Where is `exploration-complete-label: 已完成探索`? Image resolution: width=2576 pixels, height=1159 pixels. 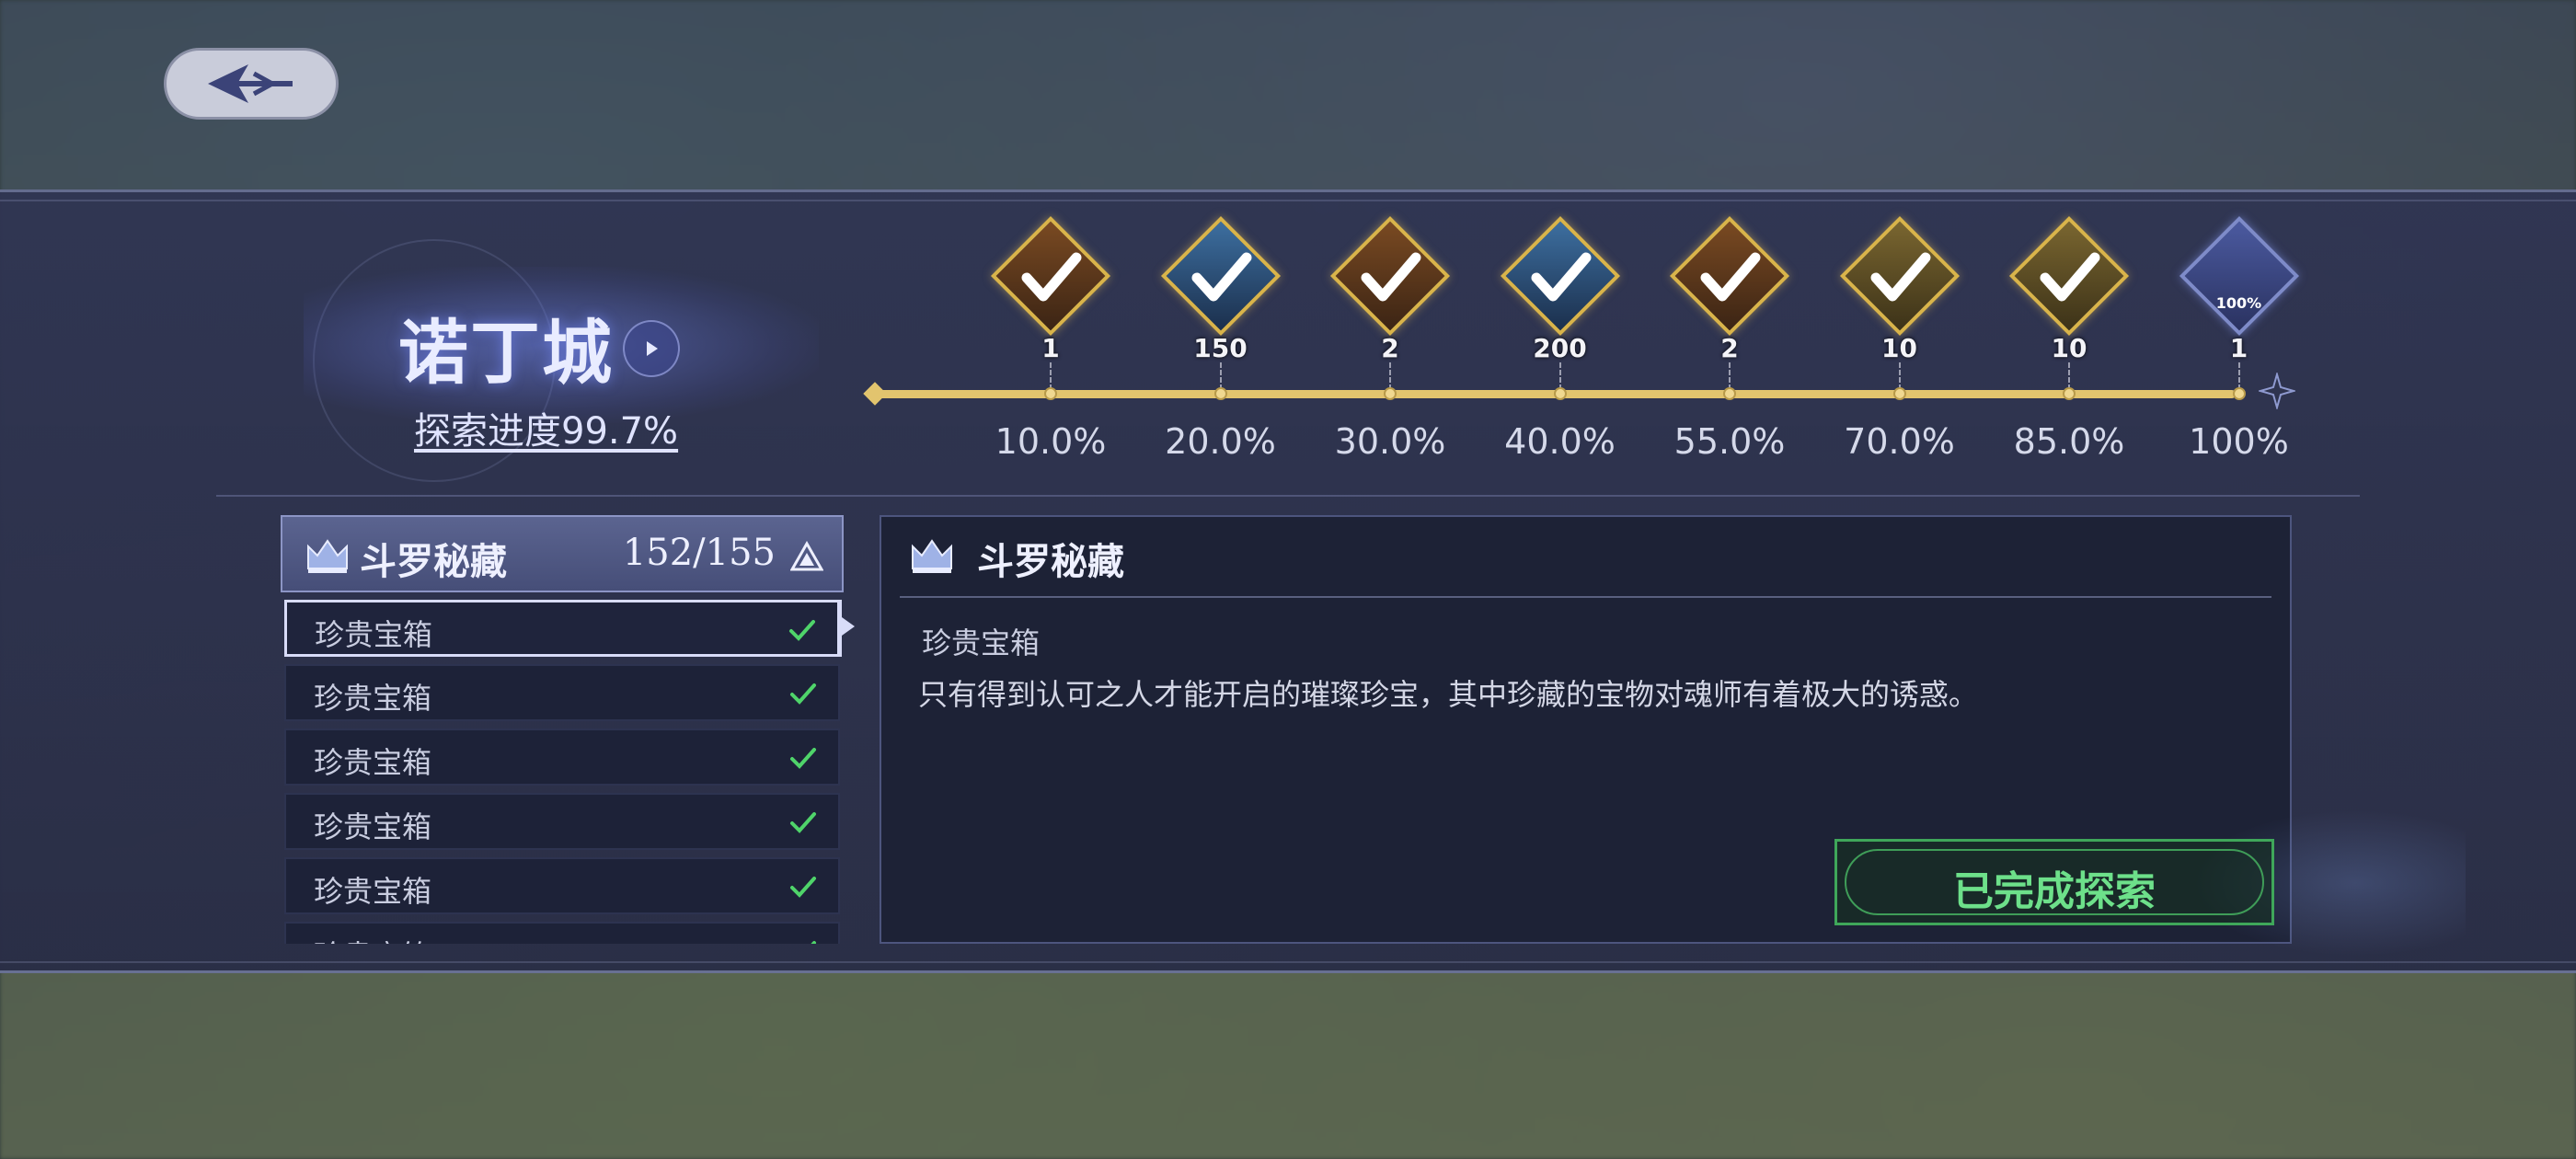 exploration-complete-label: 已完成探索 is located at coordinates (2054, 891).